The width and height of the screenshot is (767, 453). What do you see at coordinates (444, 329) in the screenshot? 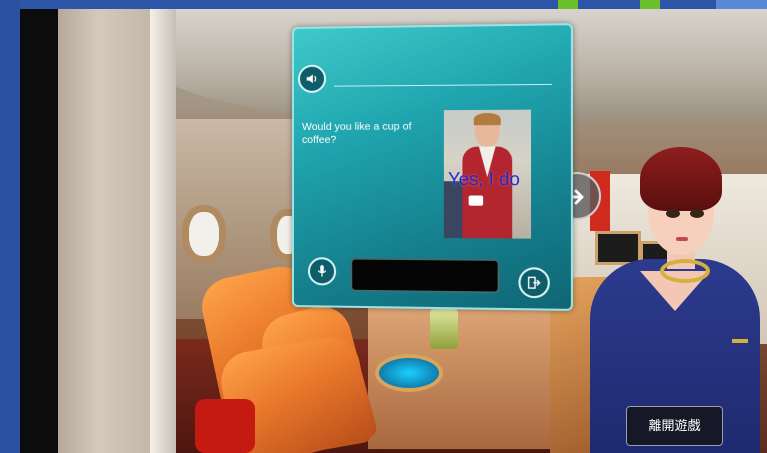
I see `cups` at bounding box center [444, 329].